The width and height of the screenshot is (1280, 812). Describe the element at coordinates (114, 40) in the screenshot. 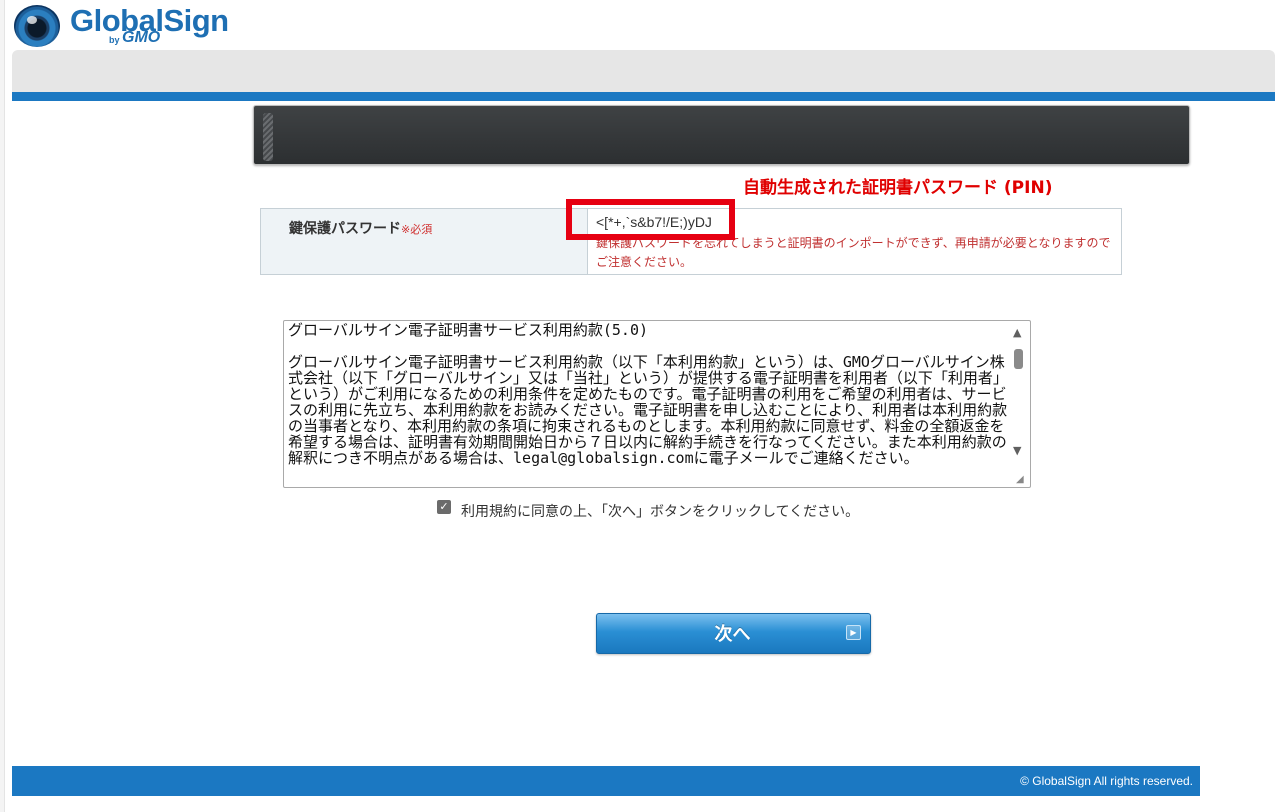

I see `logo-by-text: by` at that location.